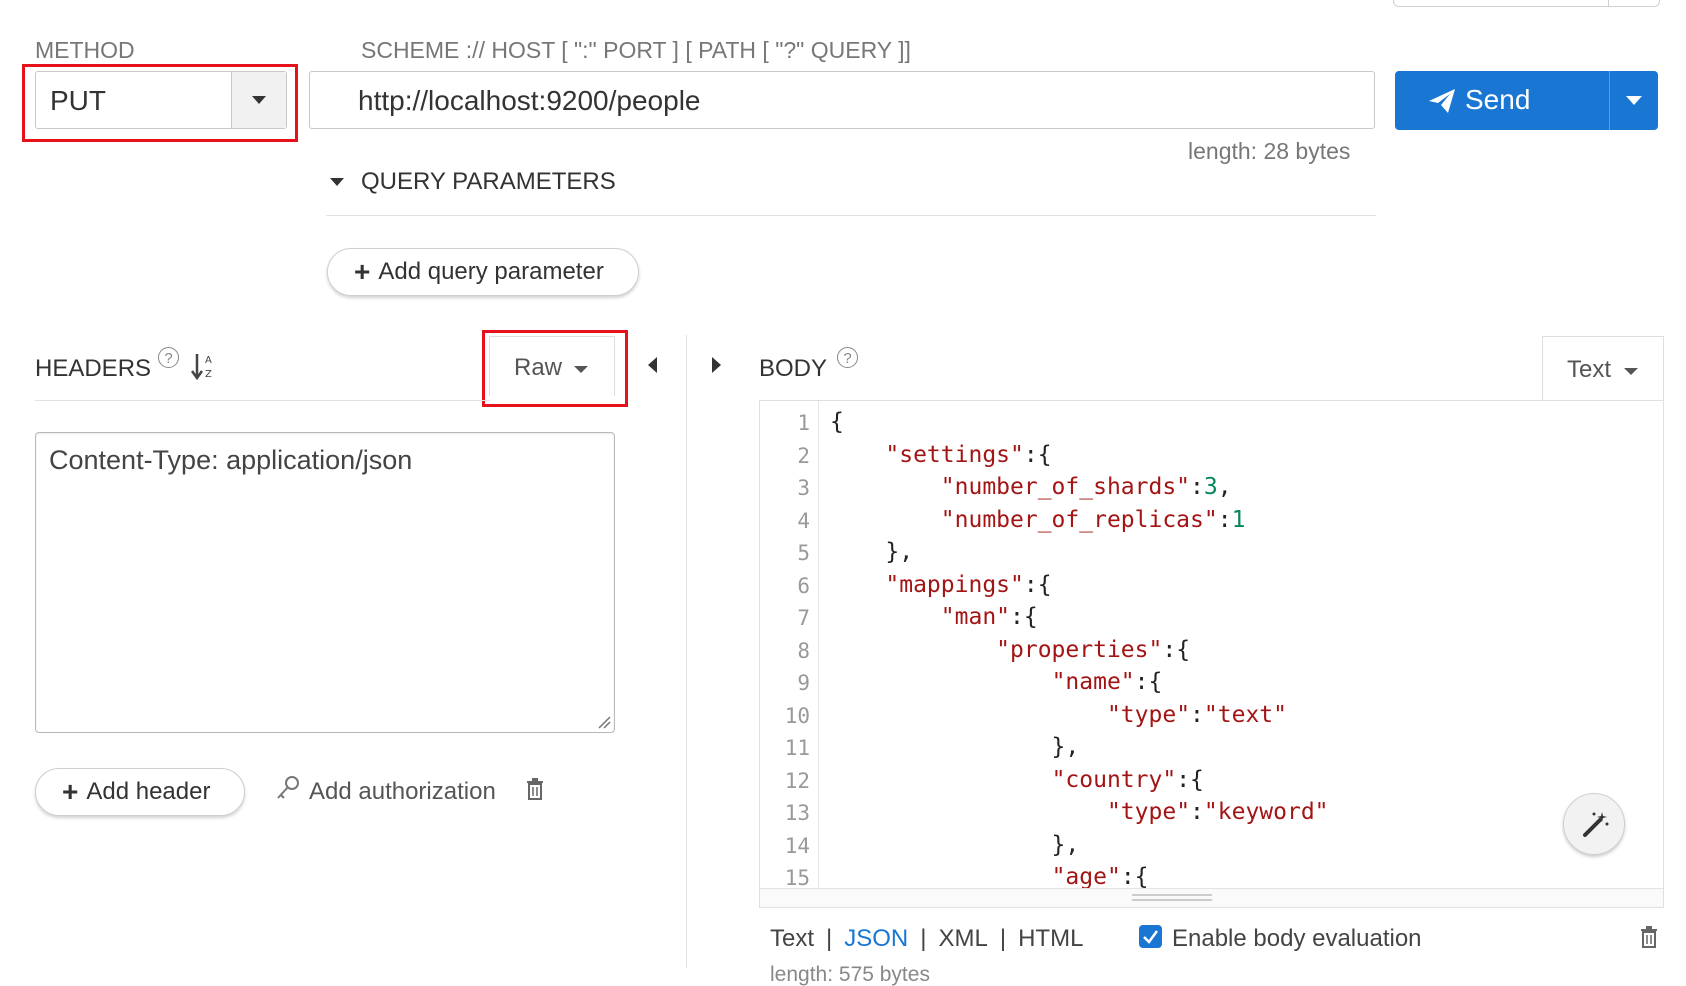 The image size is (1686, 986). I want to click on format-html-link: HTML, so click(1050, 938).